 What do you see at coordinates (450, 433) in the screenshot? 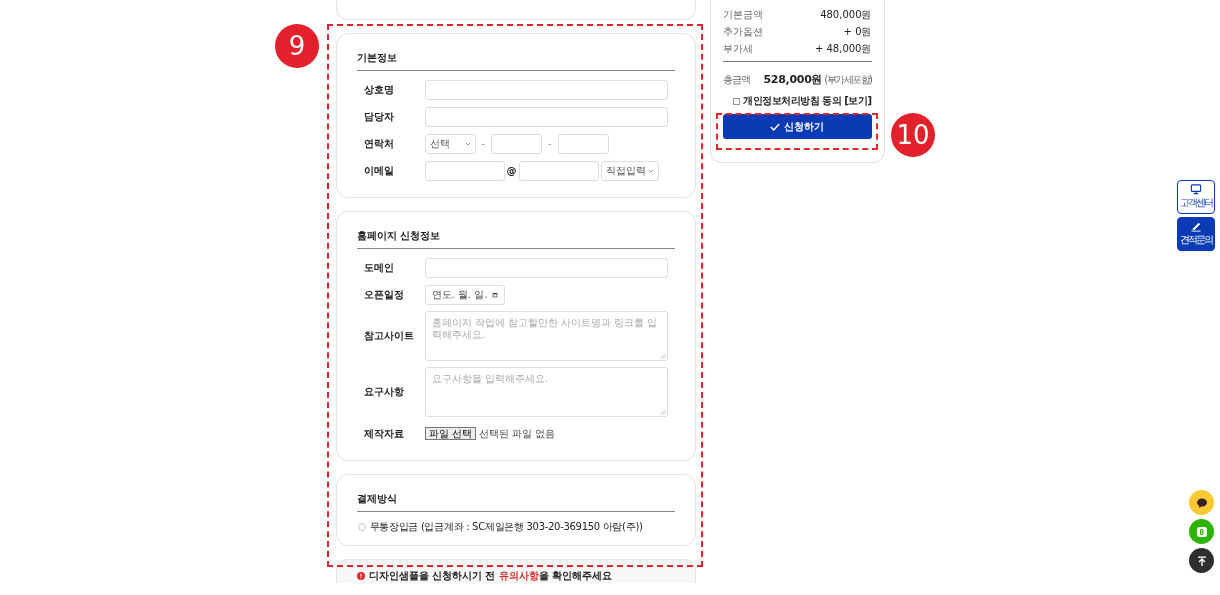
I see `file-button: 파일 선택` at bounding box center [450, 433].